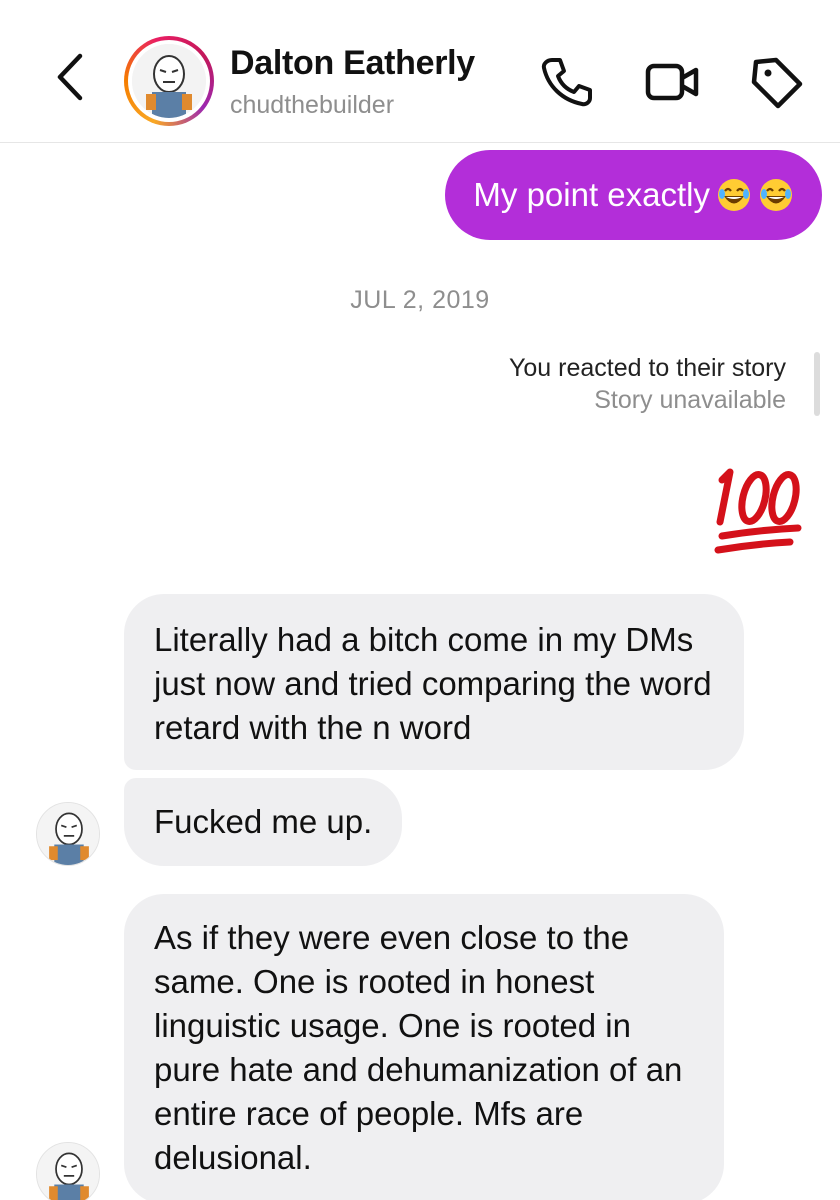  Describe the element at coordinates (591, 194) in the screenshot. I see `message-text: My point exactly` at that location.